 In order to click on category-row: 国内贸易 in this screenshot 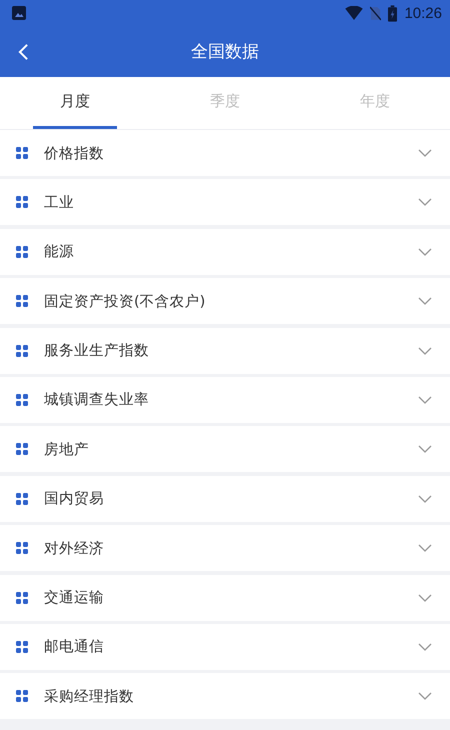, I will do `click(225, 499)`.